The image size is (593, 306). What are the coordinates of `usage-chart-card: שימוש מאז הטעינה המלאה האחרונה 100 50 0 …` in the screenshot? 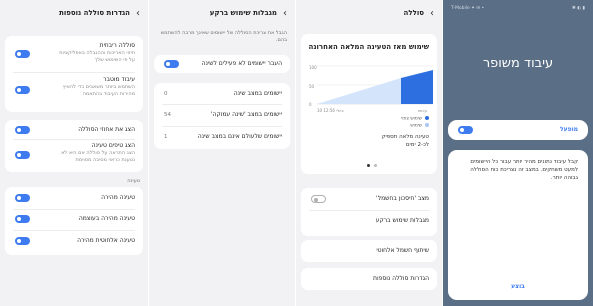 It's located at (369, 104).